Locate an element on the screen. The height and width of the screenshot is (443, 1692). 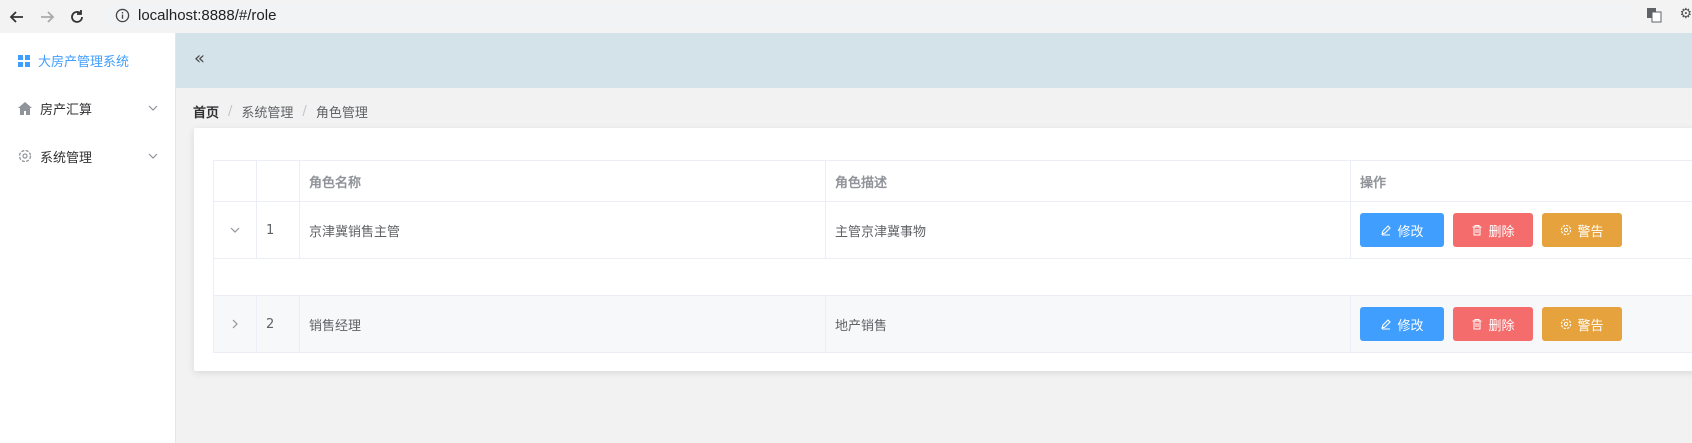
header-index is located at coordinates (278, 181).